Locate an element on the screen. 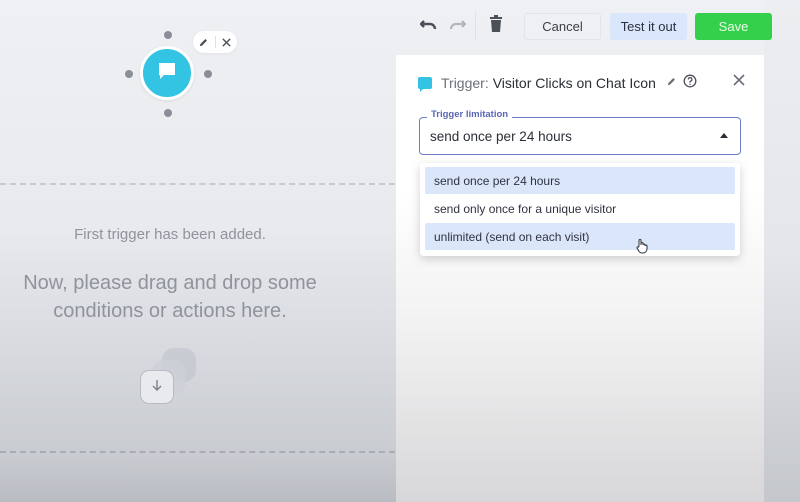 The image size is (800, 502). drop-target is located at coordinates (170, 378).